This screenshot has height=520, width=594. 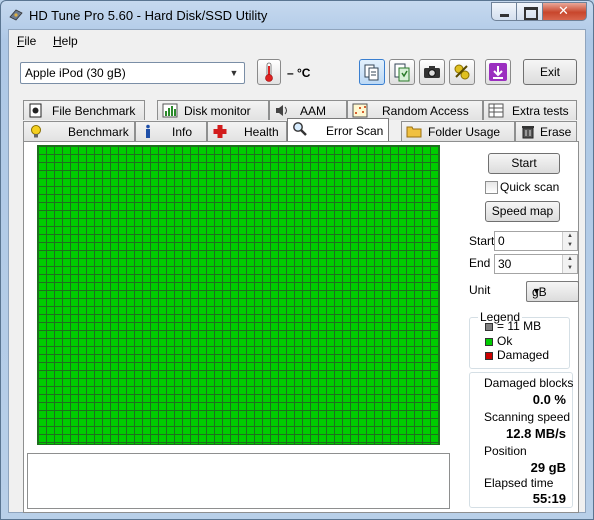 What do you see at coordinates (523, 355) in the screenshot?
I see `damaged-label: Damaged` at bounding box center [523, 355].